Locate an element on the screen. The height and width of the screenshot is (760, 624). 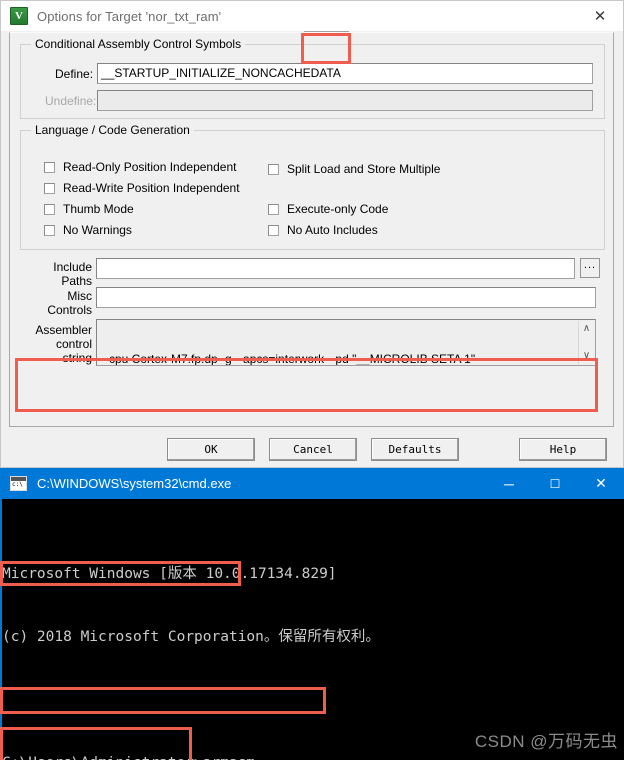
checkbox-split-load-and-store-multiple is located at coordinates (273, 169).